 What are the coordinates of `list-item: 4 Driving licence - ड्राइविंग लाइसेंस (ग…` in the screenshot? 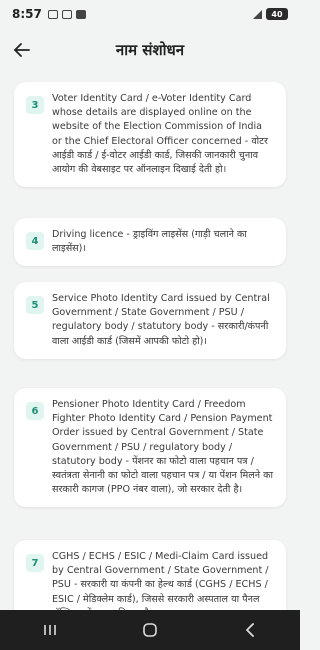 It's located at (150, 242).